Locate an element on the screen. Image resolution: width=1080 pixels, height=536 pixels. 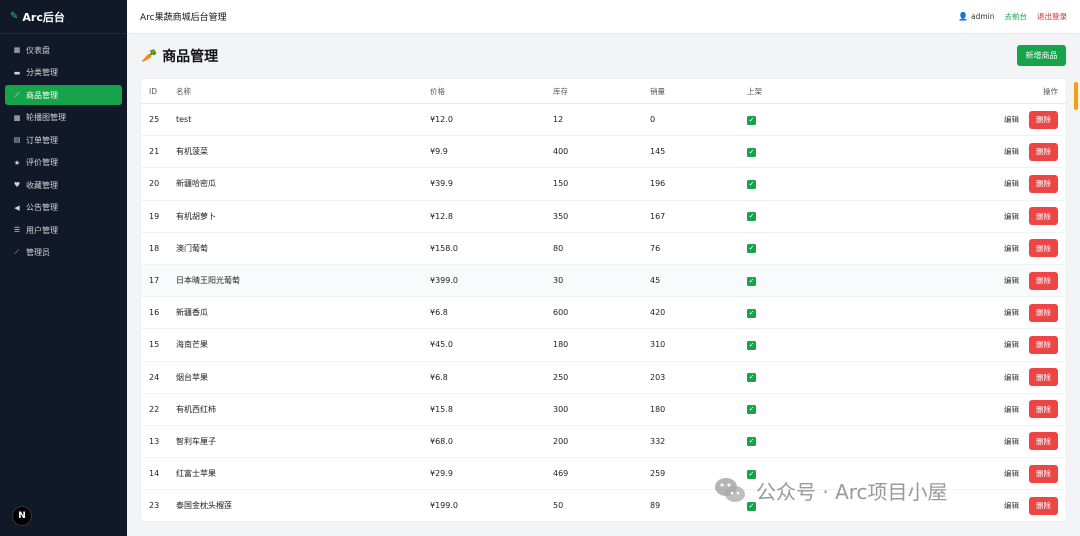
star-icon: ★ is located at coordinates (17, 162).